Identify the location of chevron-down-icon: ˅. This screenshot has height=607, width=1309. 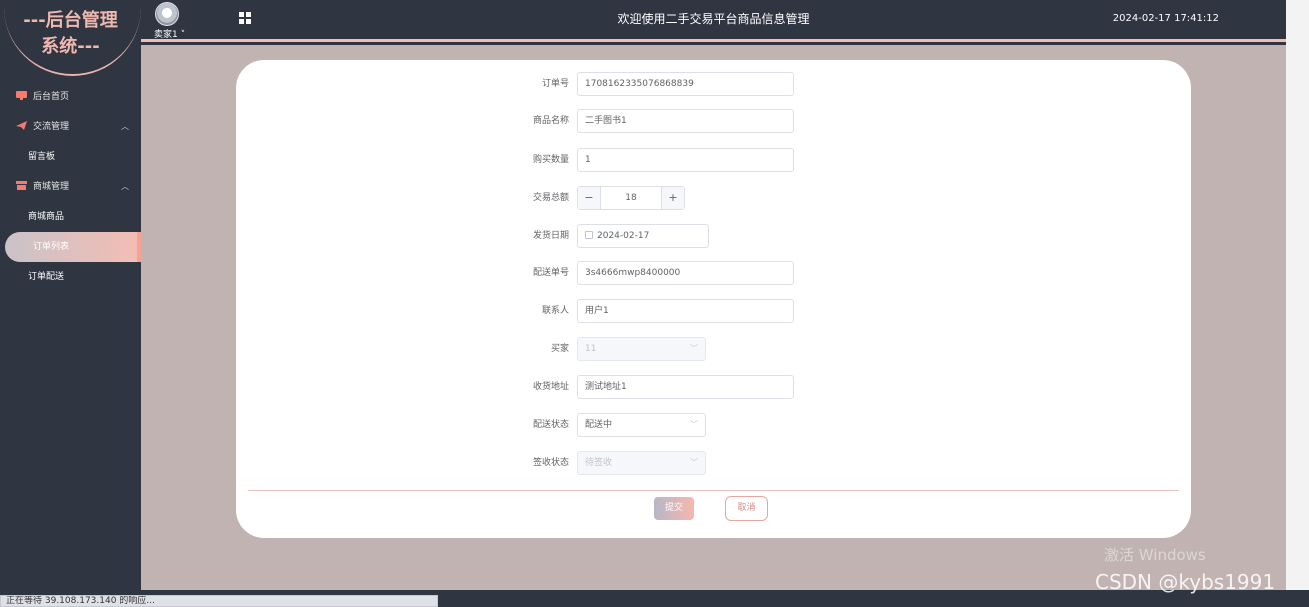
(183, 35).